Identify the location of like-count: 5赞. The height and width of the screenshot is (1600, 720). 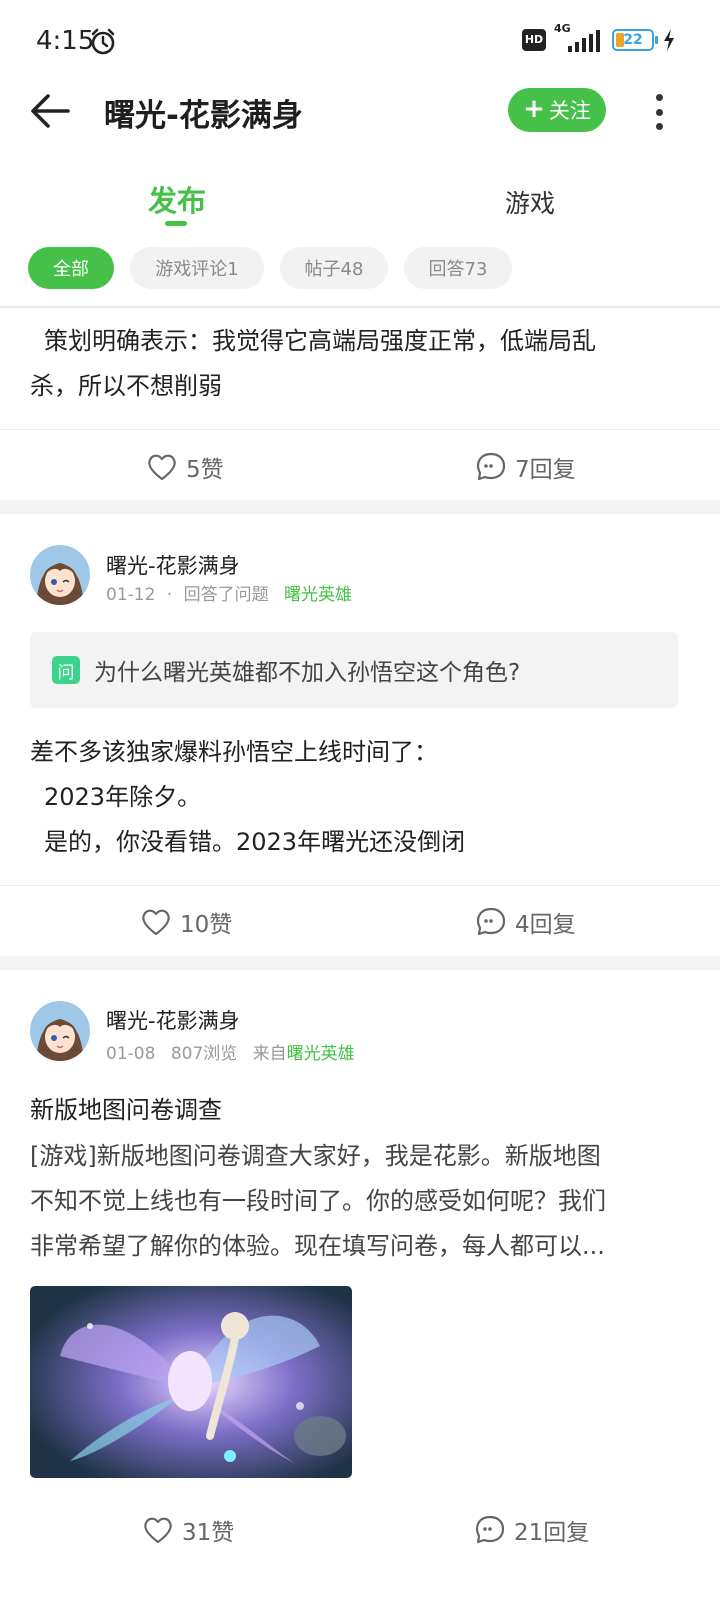
(205, 470).